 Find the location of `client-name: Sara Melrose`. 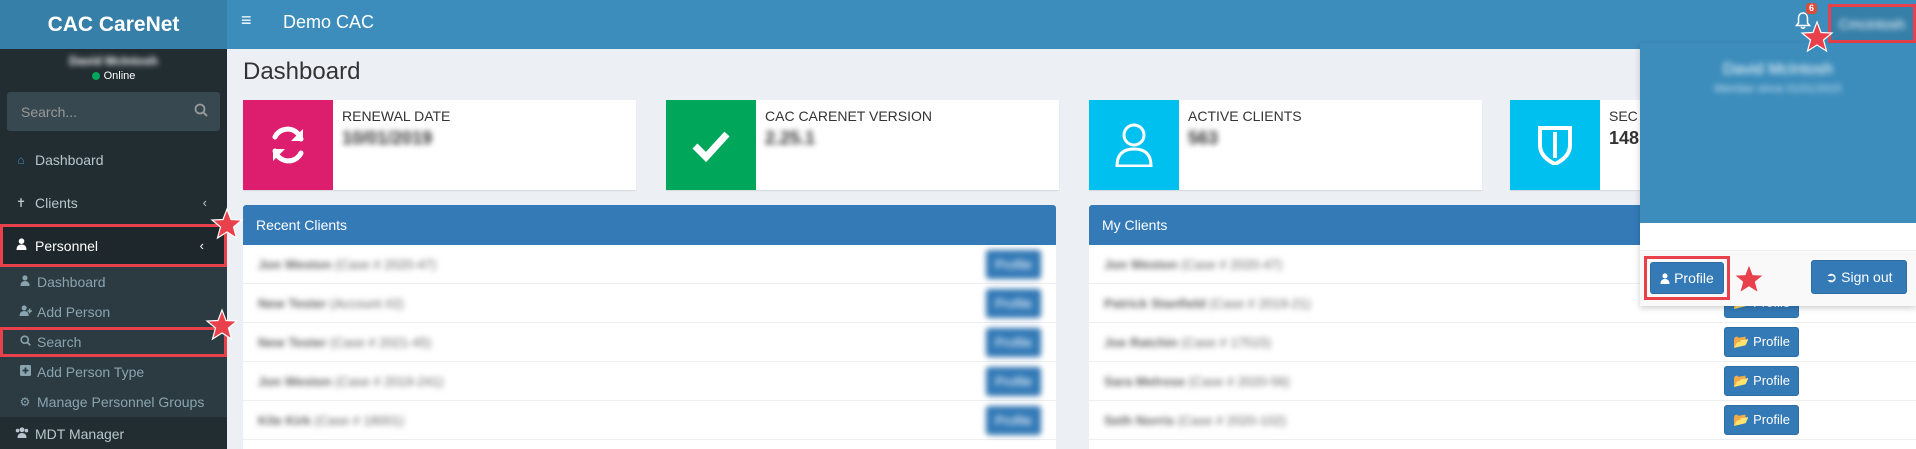

client-name: Sara Melrose is located at coordinates (1144, 381).